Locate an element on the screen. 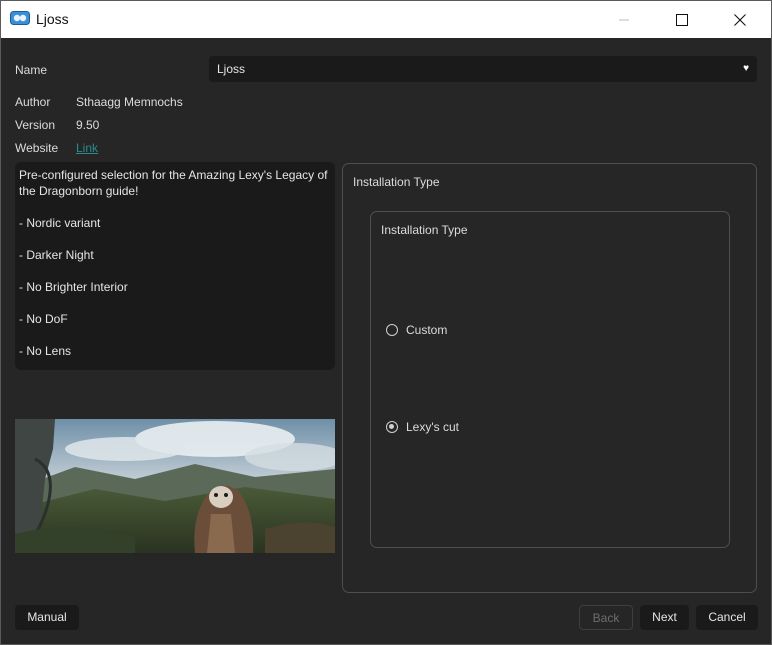  description-line: - Nordic variant is located at coordinates (60, 223).